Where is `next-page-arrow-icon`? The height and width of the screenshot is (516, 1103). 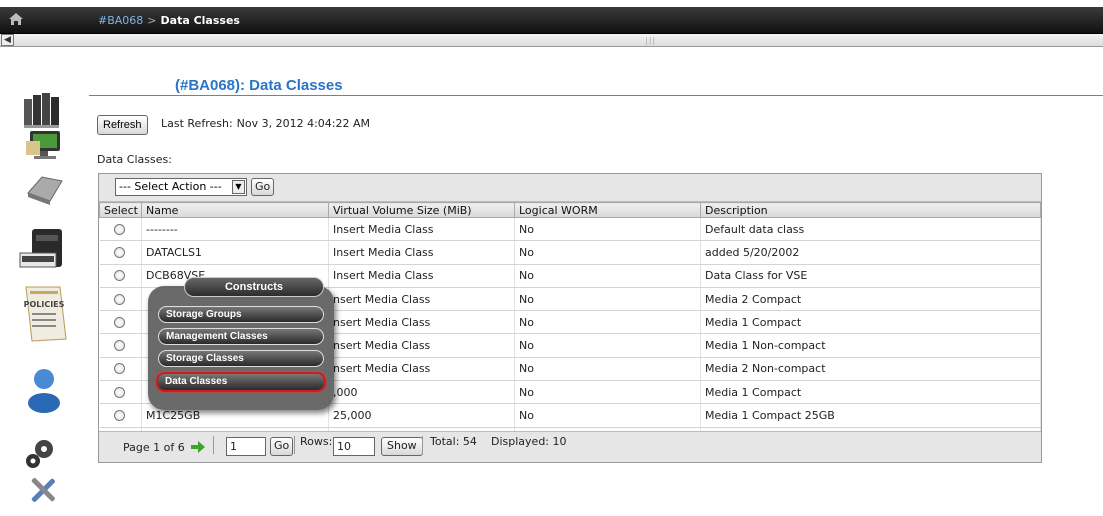
next-page-arrow-icon is located at coordinates (198, 447).